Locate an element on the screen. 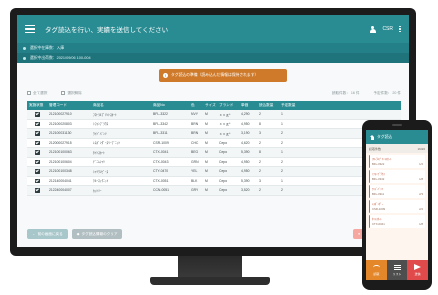 This screenshot has width=438, height=295. phone-item-card: ﾚｽﾎﾞﾝﾀﾞｰ CSR-1009 2/2 is located at coordinates (397, 206).